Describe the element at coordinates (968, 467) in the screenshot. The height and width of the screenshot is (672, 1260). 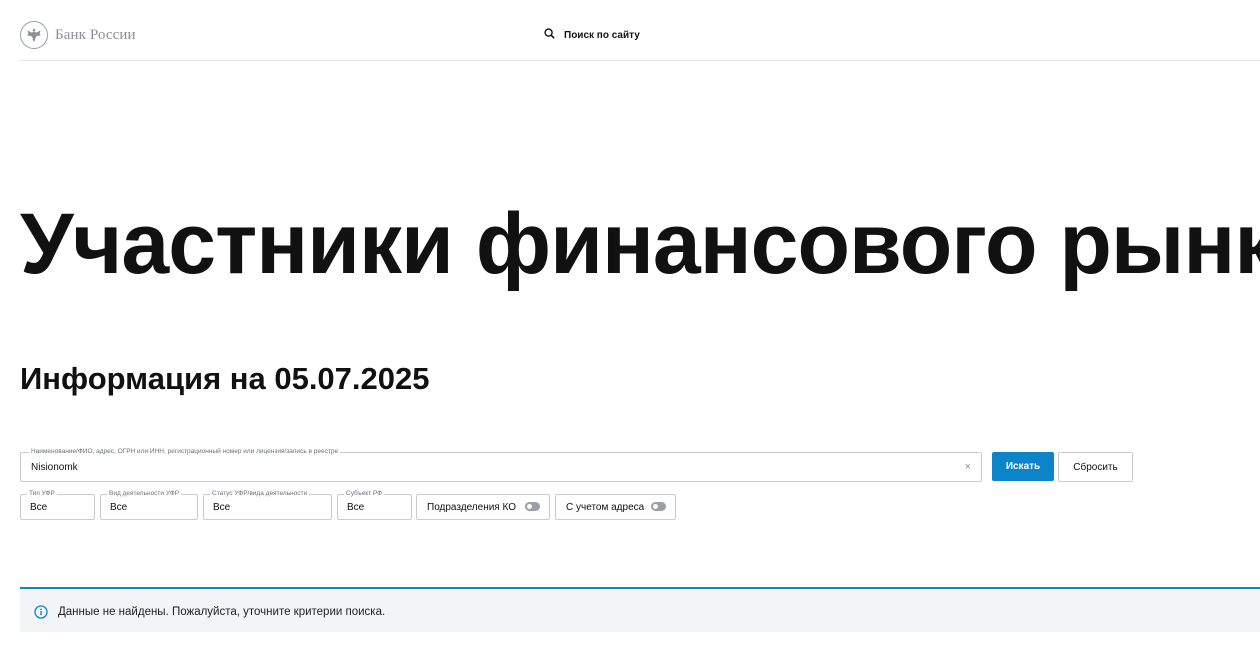
I see `clear-icon: ×` at that location.